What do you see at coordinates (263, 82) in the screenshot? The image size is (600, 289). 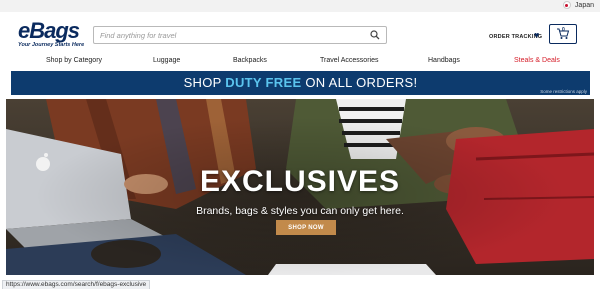 I see `banner-highlight: DUTY FREE` at bounding box center [263, 82].